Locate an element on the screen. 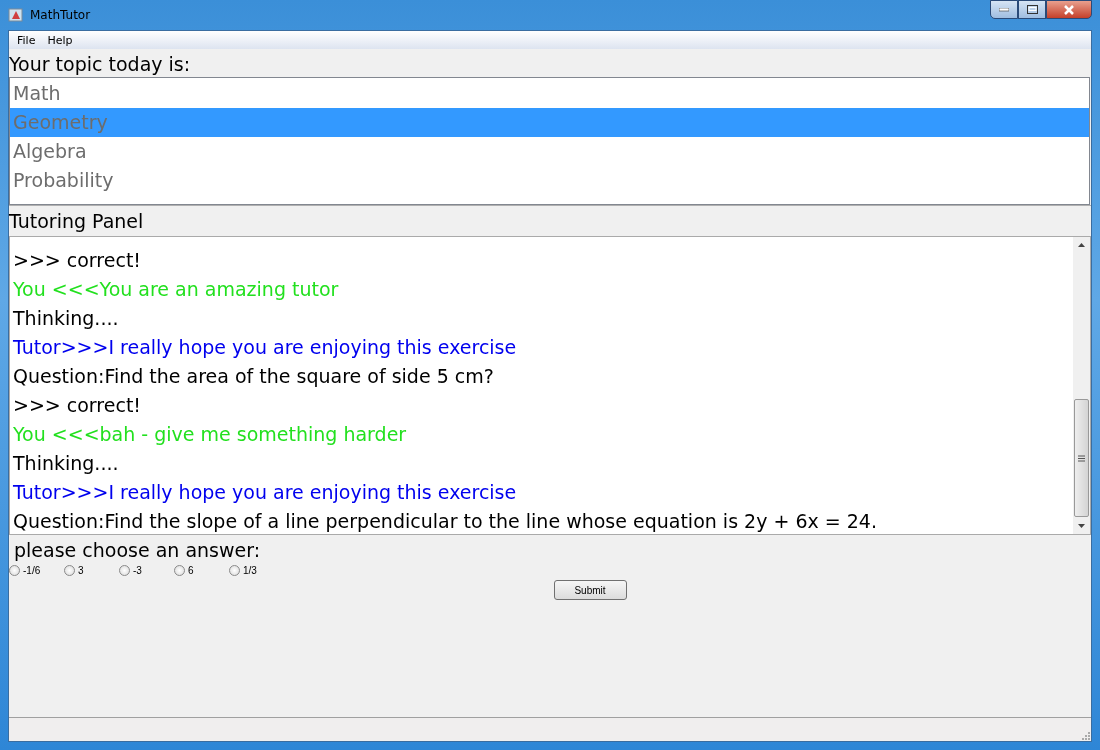 Image resolution: width=1100 pixels, height=750 pixels. radio-label: -3 is located at coordinates (137, 570).